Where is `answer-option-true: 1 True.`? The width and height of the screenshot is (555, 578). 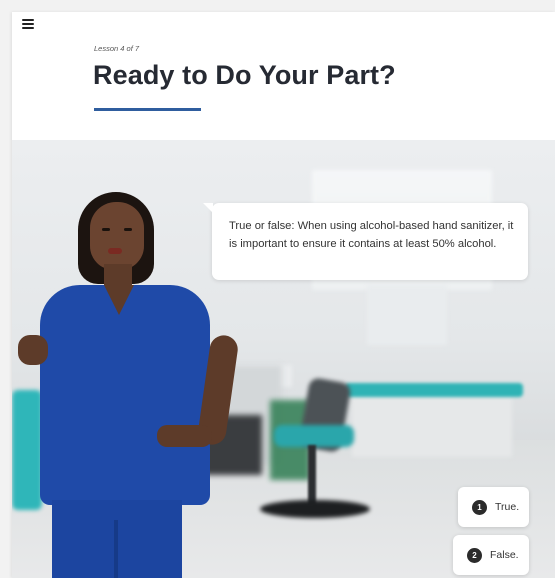
answer-option-true: 1 True. is located at coordinates (493, 507).